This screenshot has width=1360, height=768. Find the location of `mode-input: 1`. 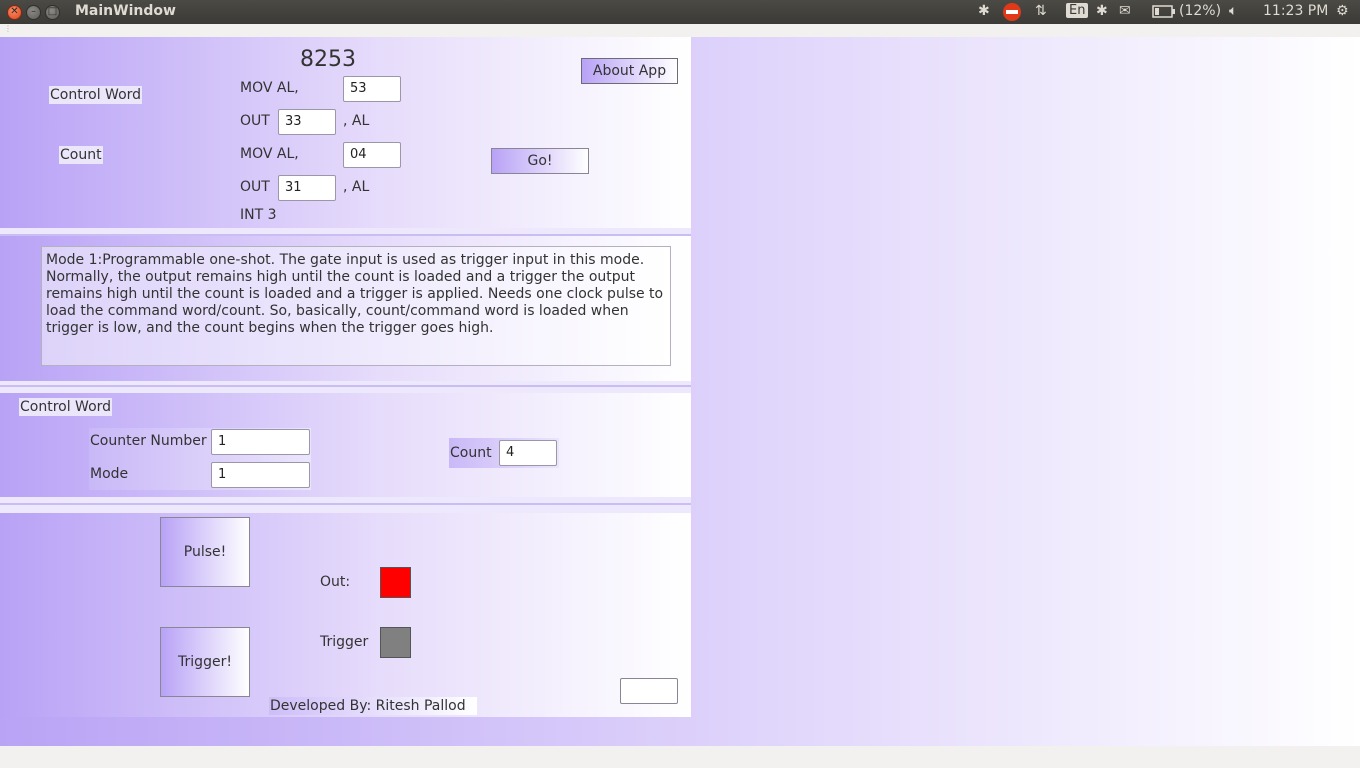

mode-input: 1 is located at coordinates (260, 475).